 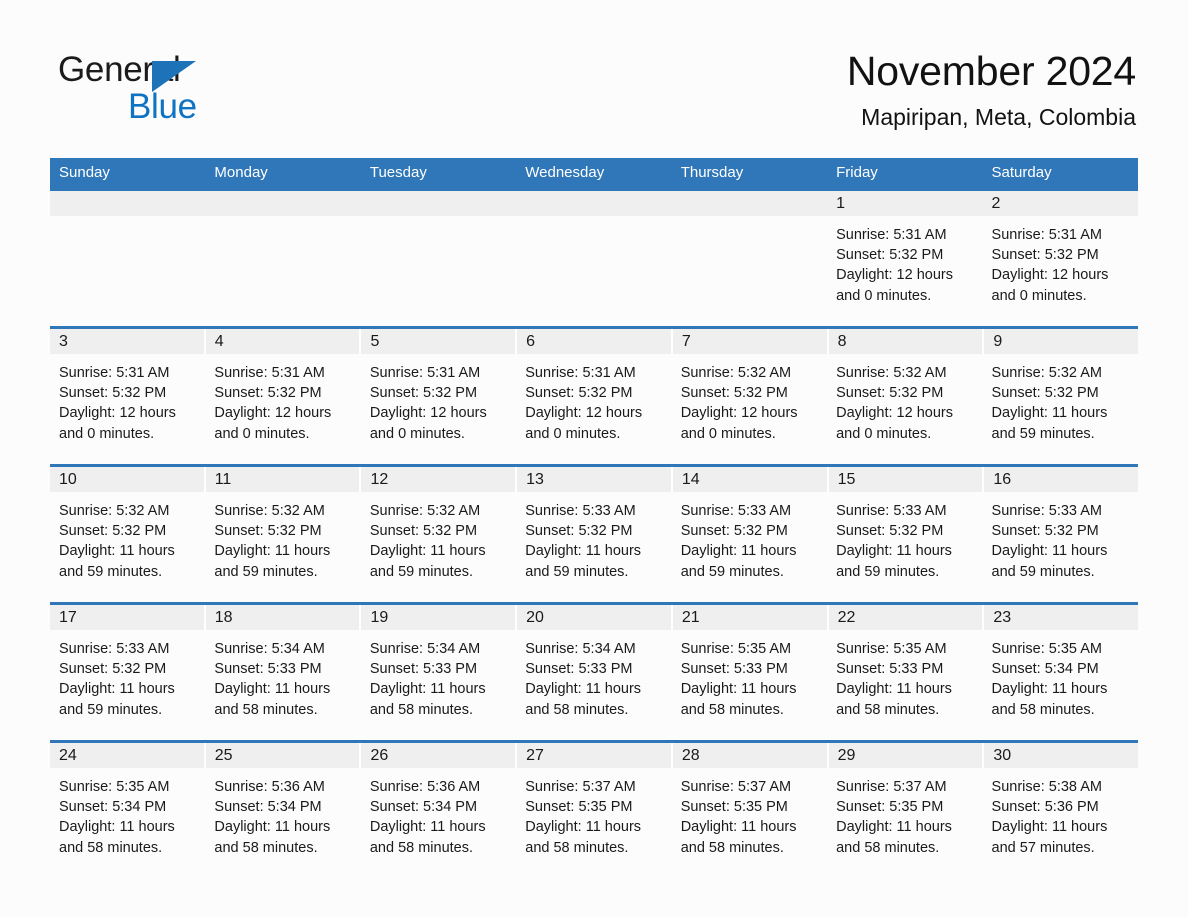 What do you see at coordinates (905, 617) in the screenshot?
I see `date-number: 22` at bounding box center [905, 617].